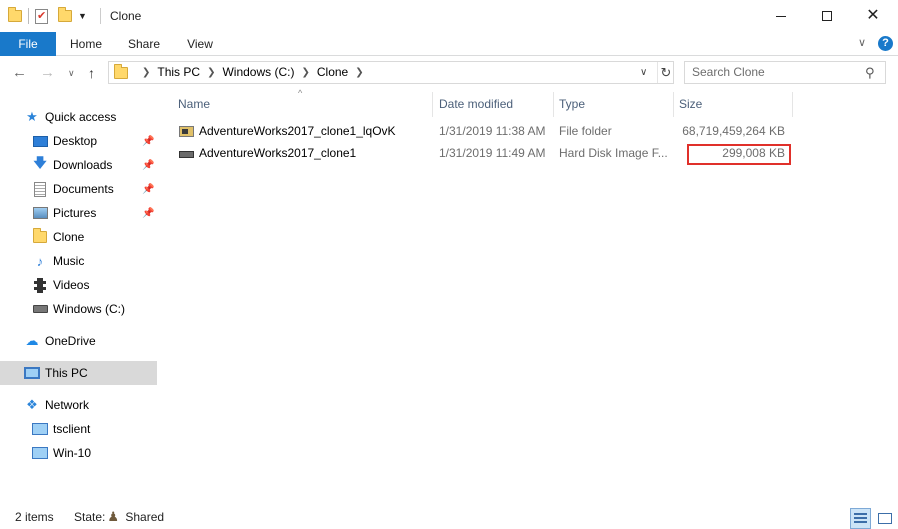  What do you see at coordinates (90, 341) in the screenshot?
I see `sidebar-item-onedrive: ☁ OneDrive` at bounding box center [90, 341].